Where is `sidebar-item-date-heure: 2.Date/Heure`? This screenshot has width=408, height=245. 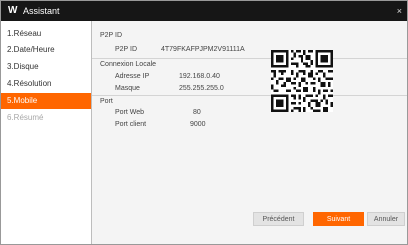
sidebar-item-date-heure: 2.Date/Heure is located at coordinates (46, 50).